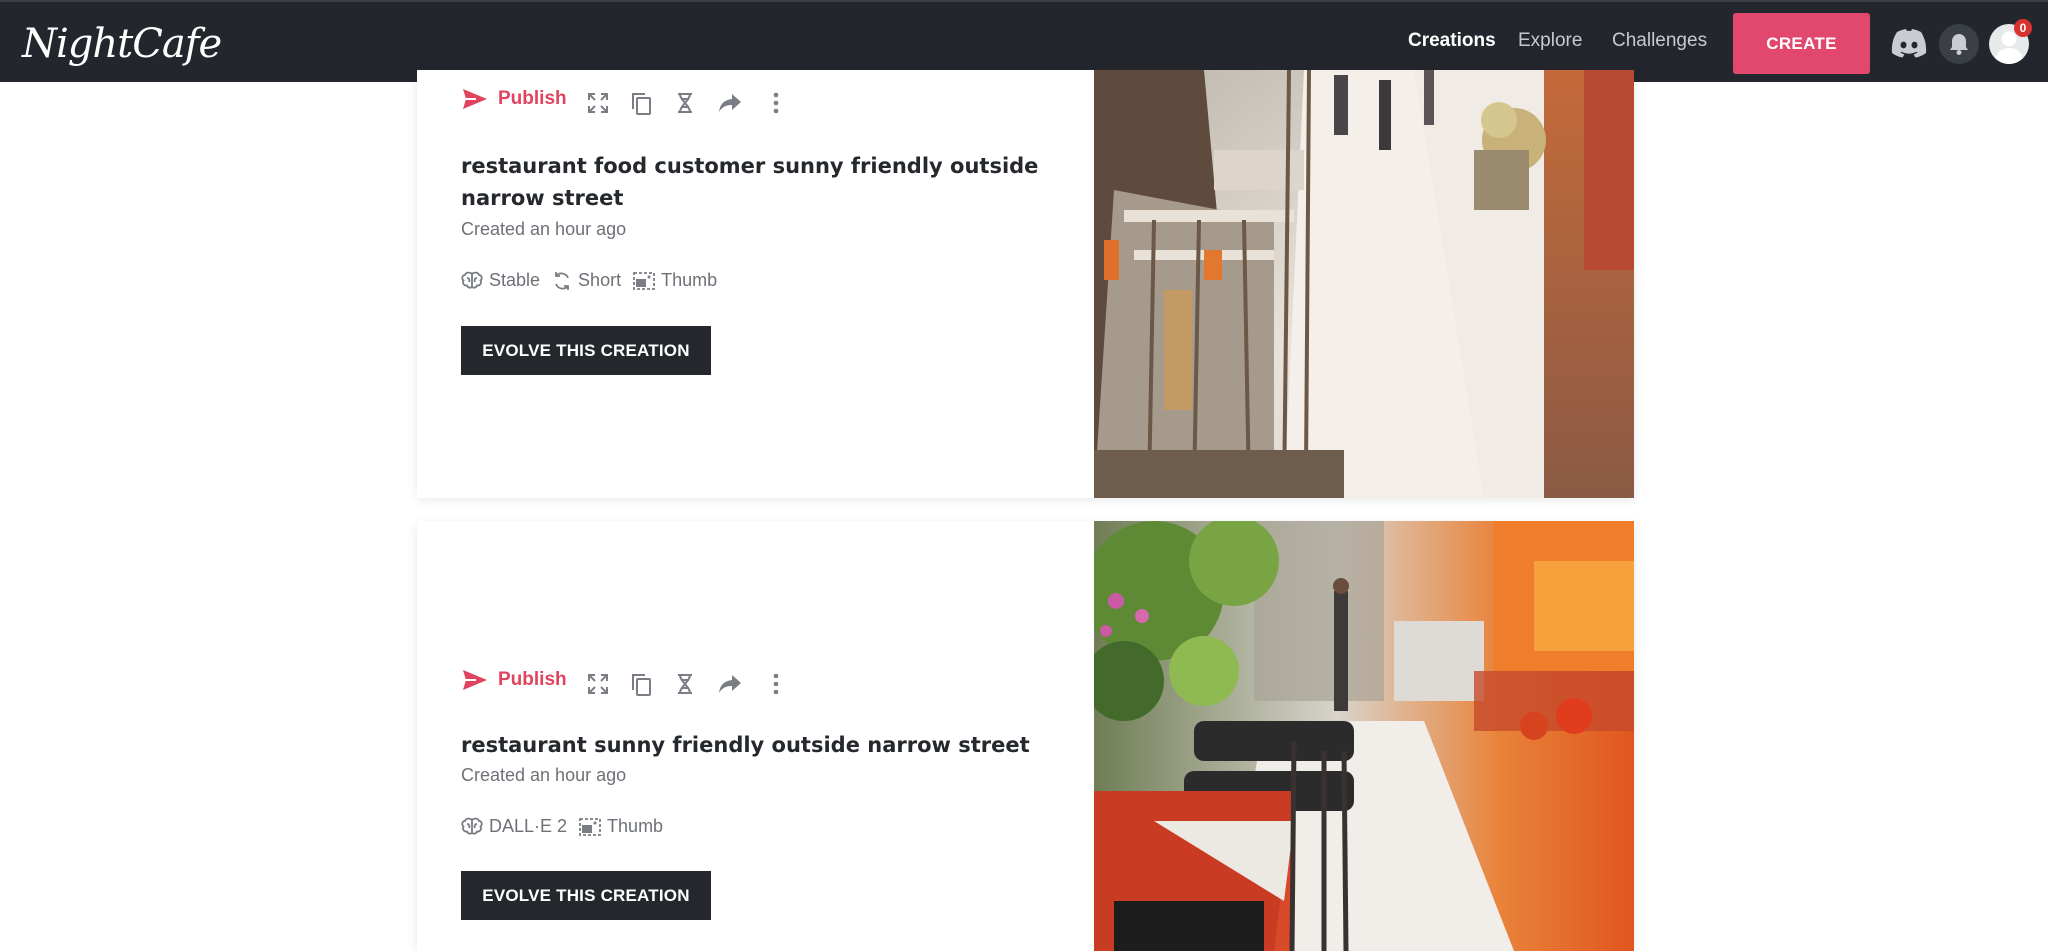  I want to click on meta-model: Stable, so click(500, 280).